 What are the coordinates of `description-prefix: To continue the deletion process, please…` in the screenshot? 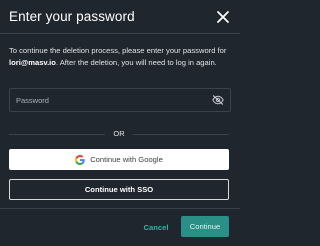 It's located at (118, 50).